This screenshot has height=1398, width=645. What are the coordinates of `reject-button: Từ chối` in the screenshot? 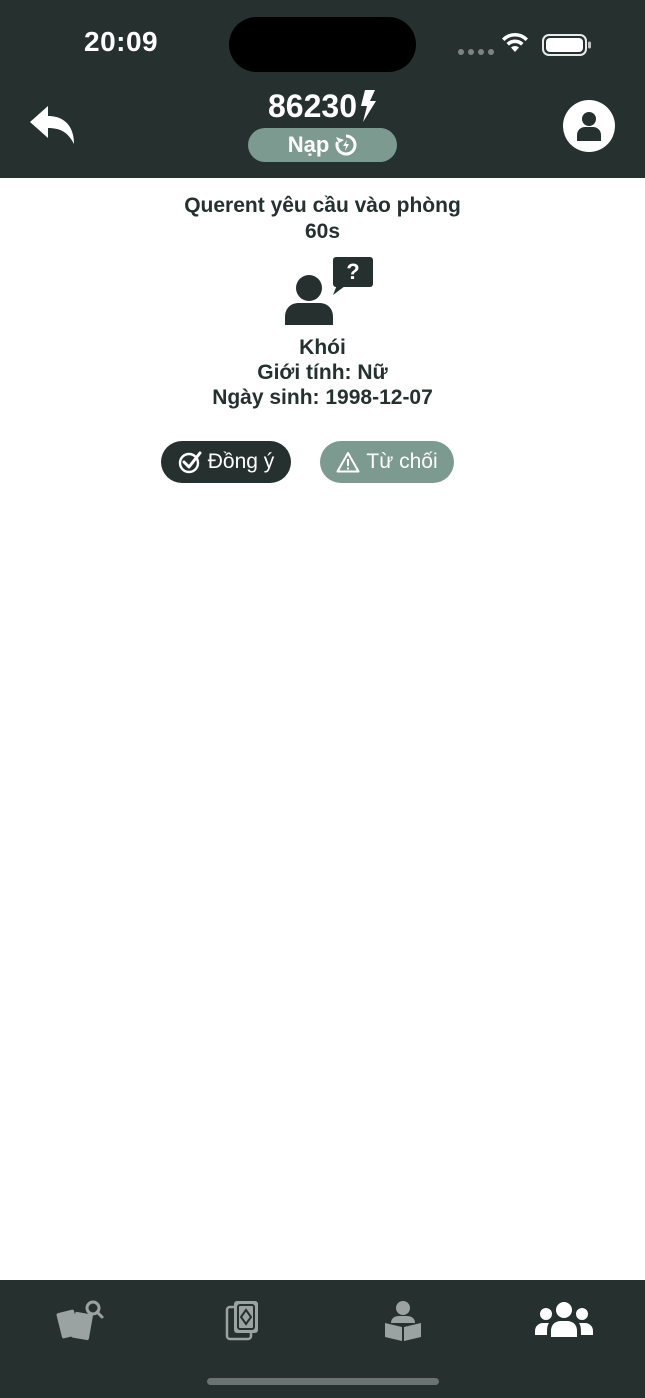 It's located at (387, 462).